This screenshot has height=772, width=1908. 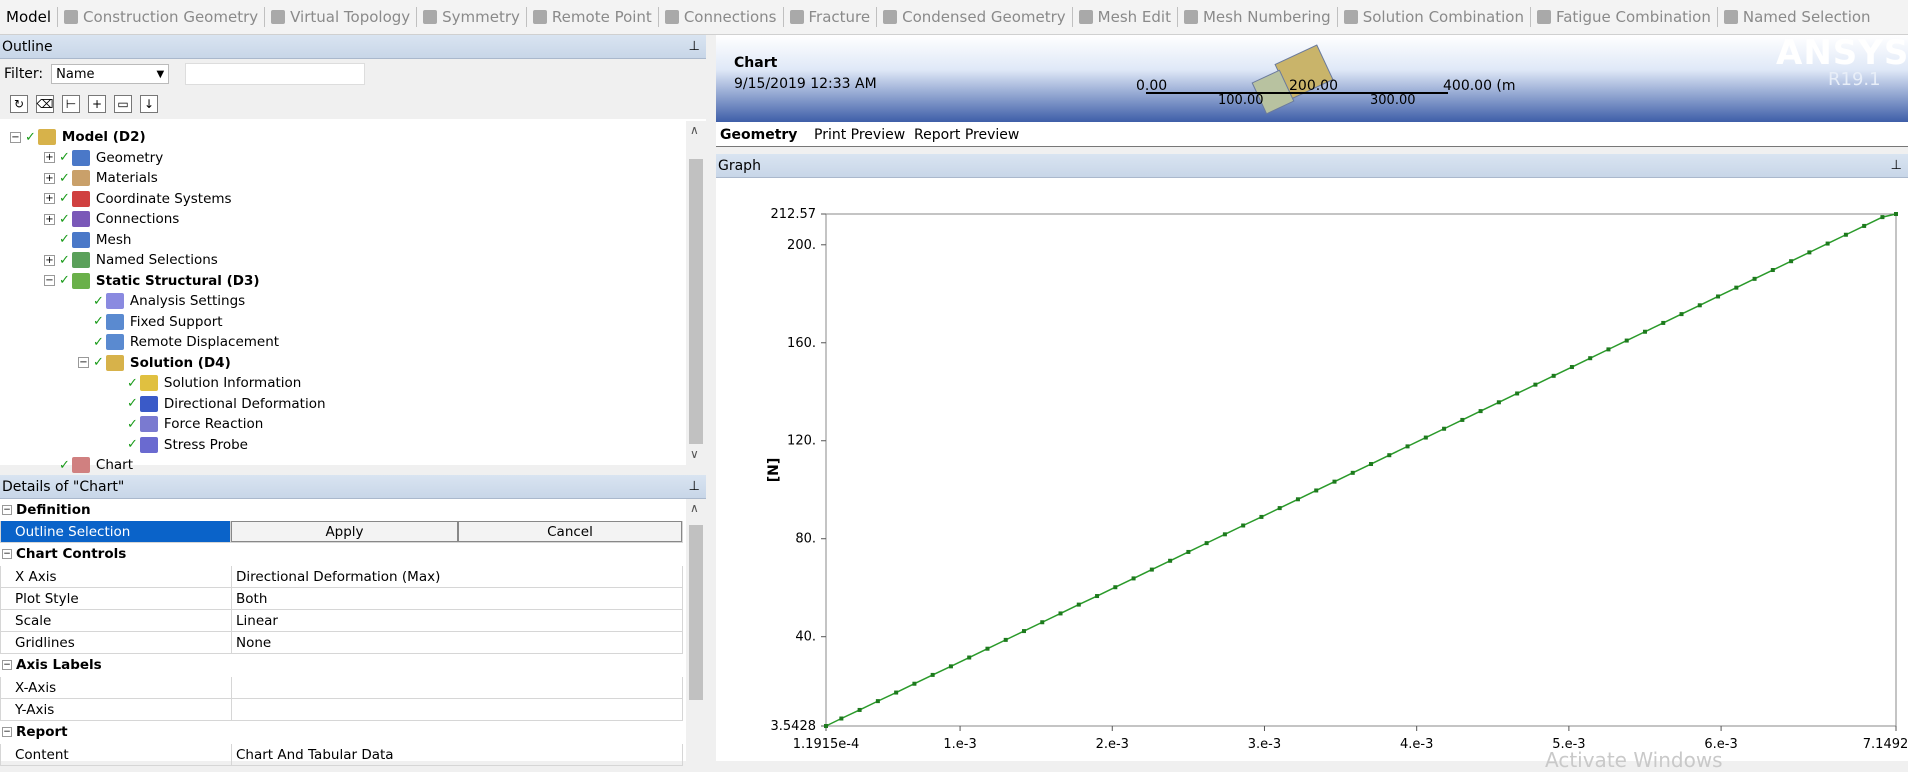 What do you see at coordinates (711, 398) in the screenshot?
I see `pane-splitter` at bounding box center [711, 398].